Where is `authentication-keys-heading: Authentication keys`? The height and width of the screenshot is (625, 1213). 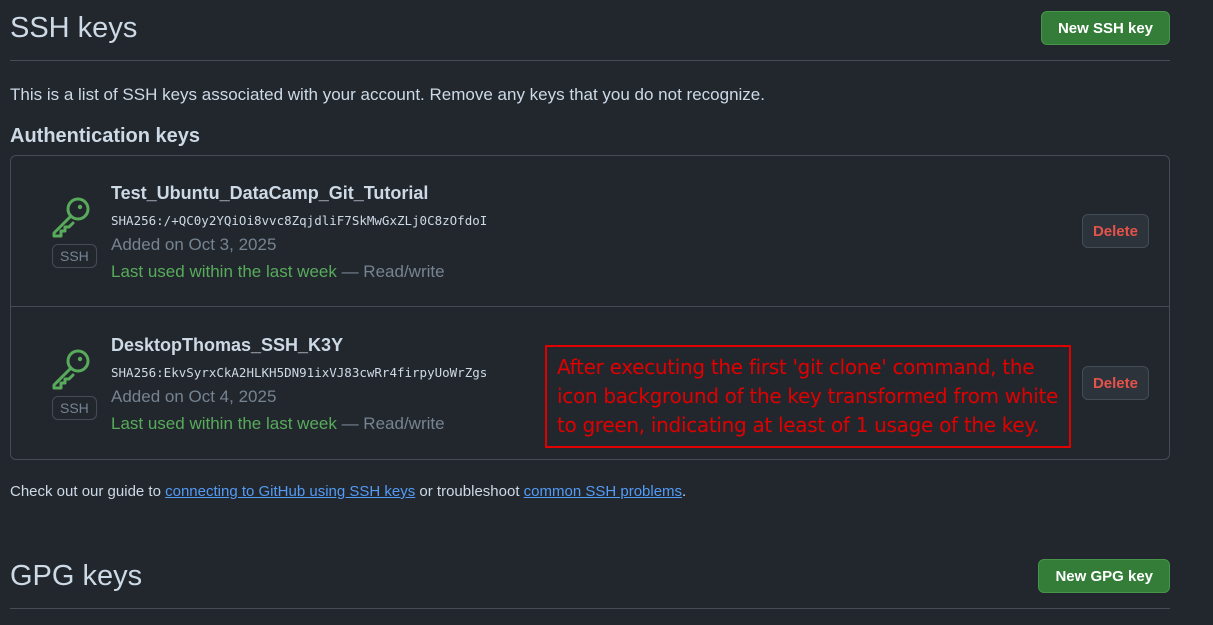
authentication-keys-heading: Authentication keys is located at coordinates (105, 136).